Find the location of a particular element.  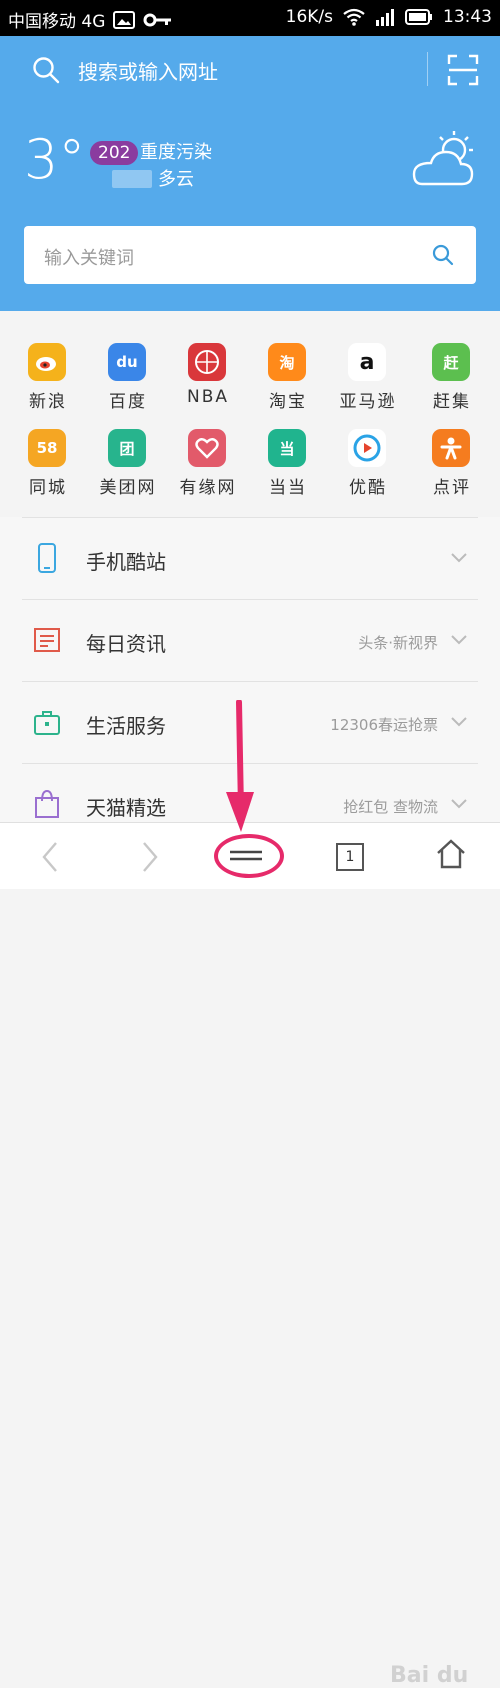

wifi-icon is located at coordinates (354, 17).